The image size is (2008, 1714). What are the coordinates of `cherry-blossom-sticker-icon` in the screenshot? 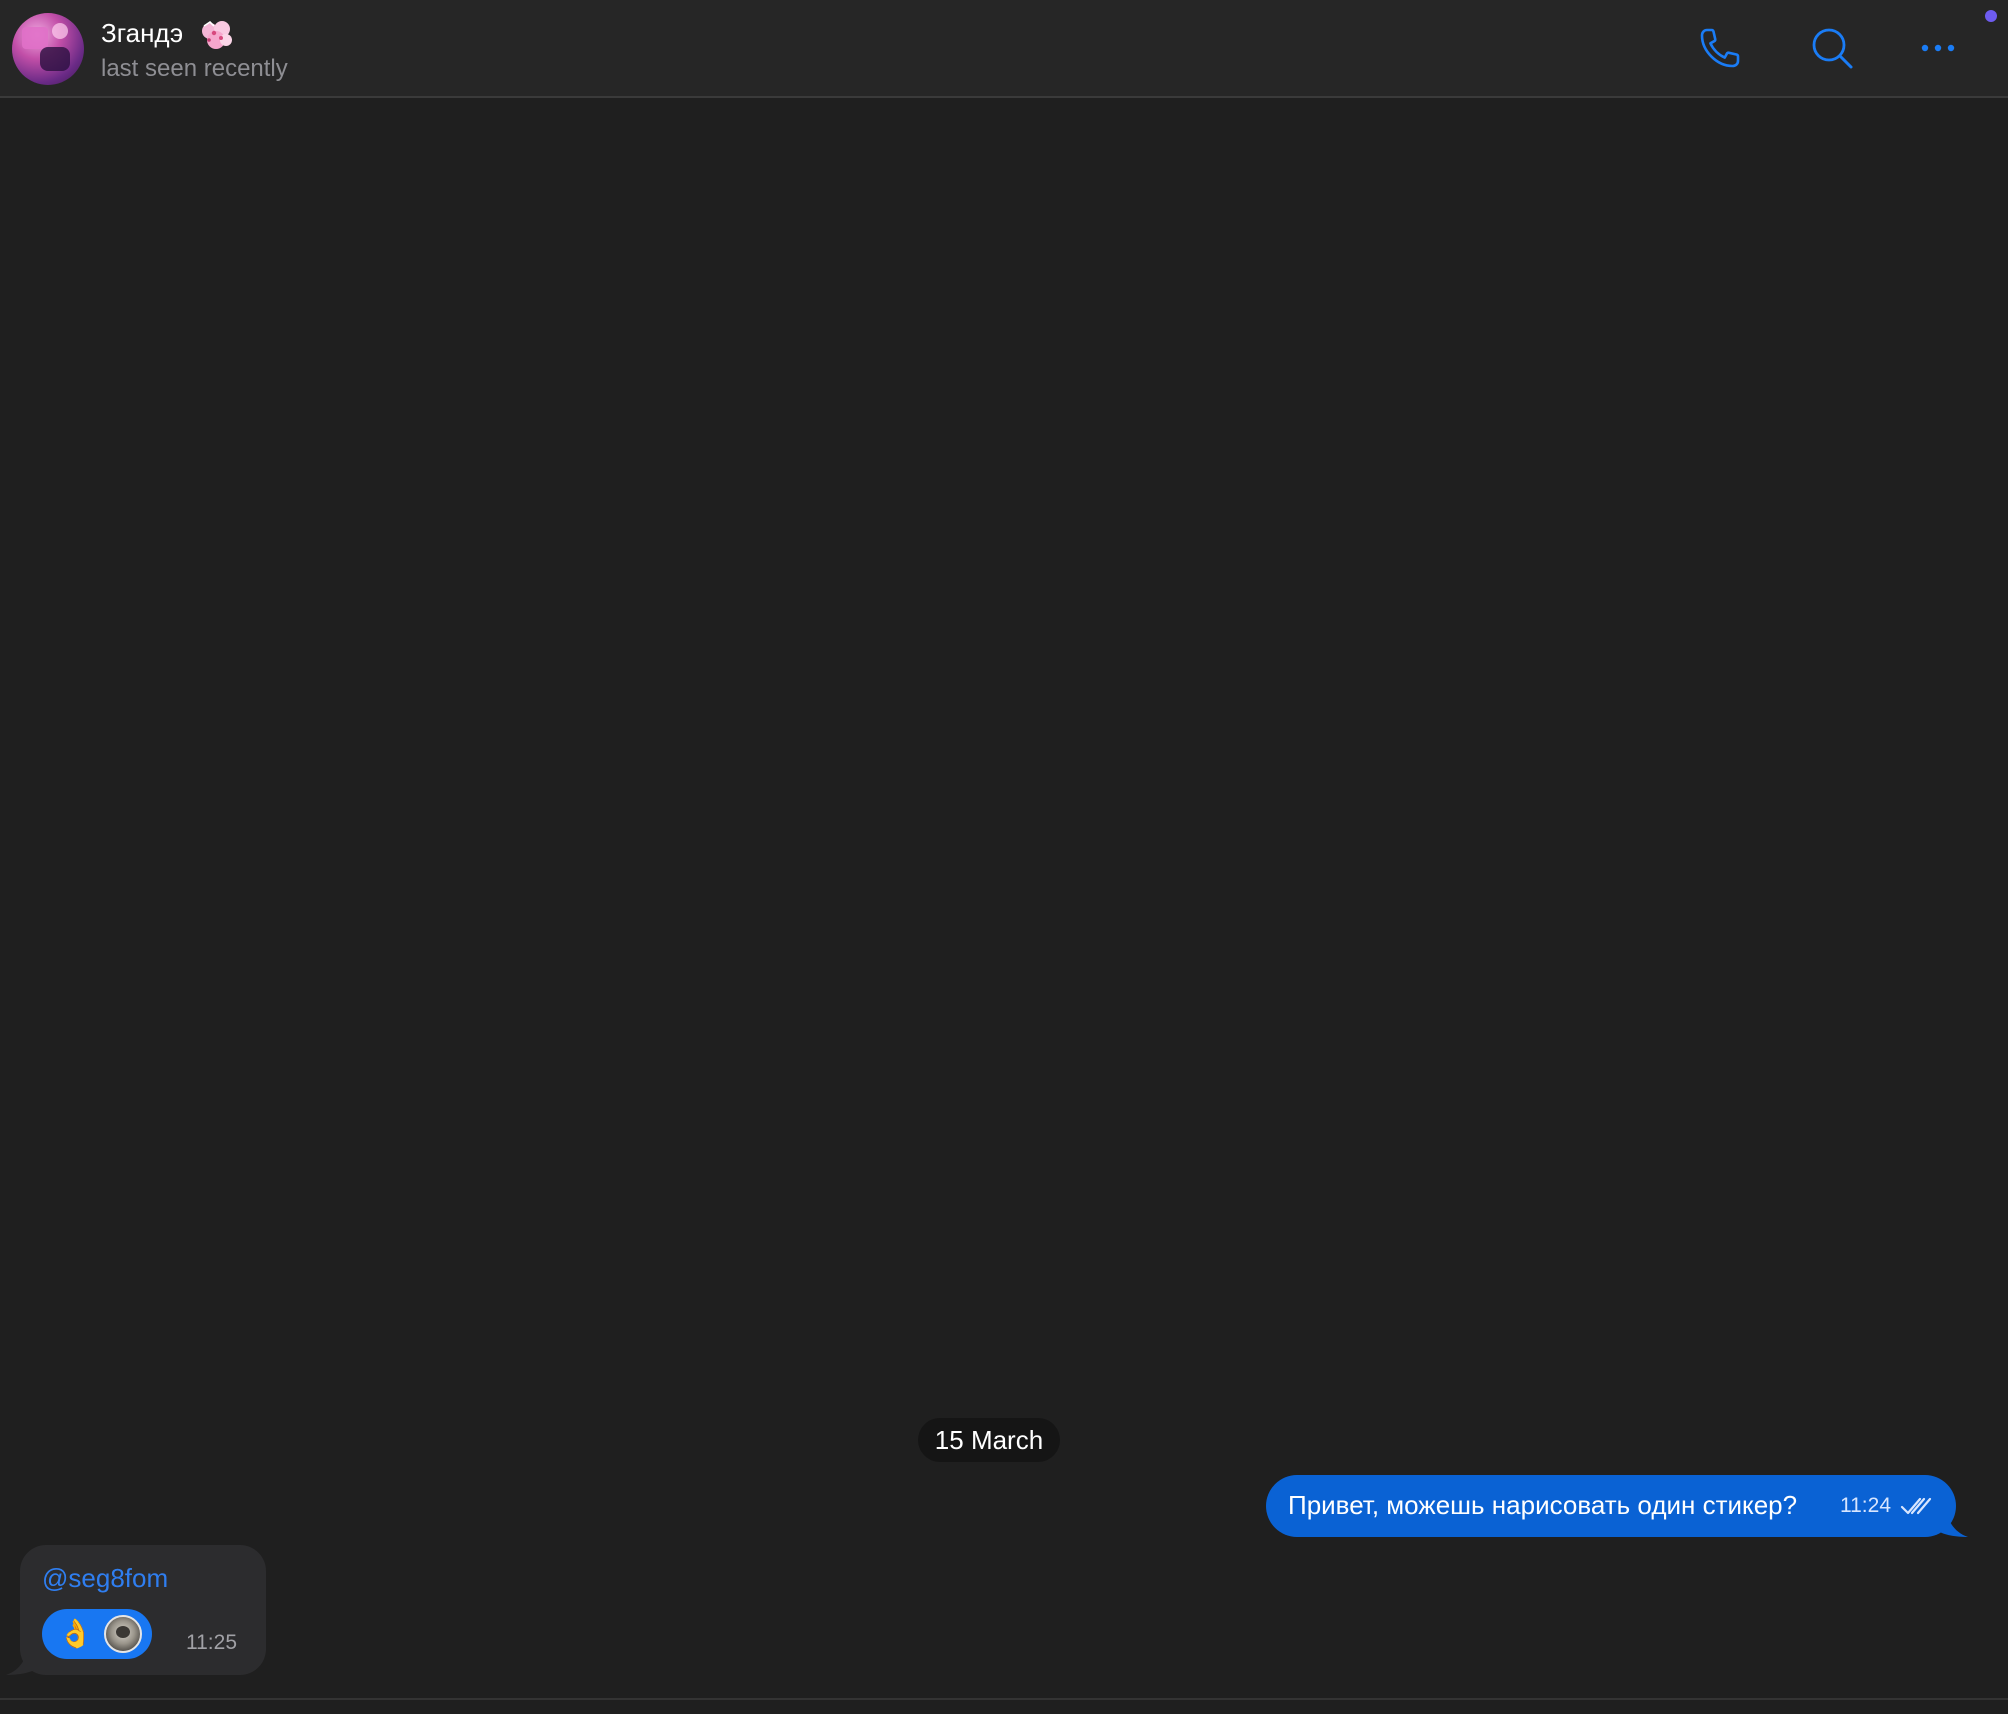 It's located at (217, 34).